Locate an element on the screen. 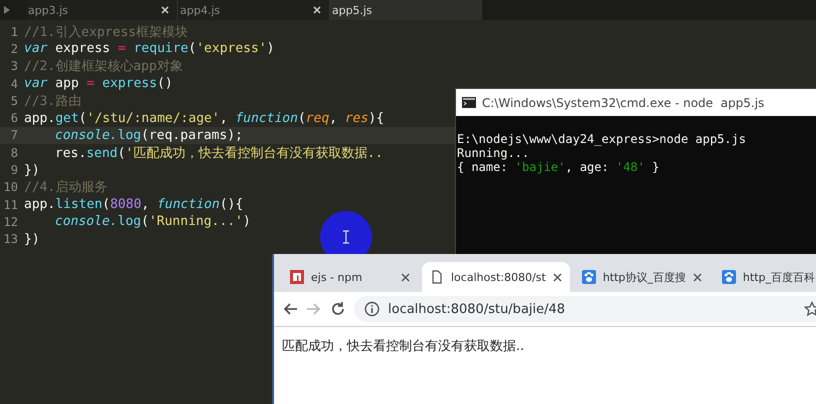 This screenshot has width=816, height=404. line-number: 2 is located at coordinates (14, 49).